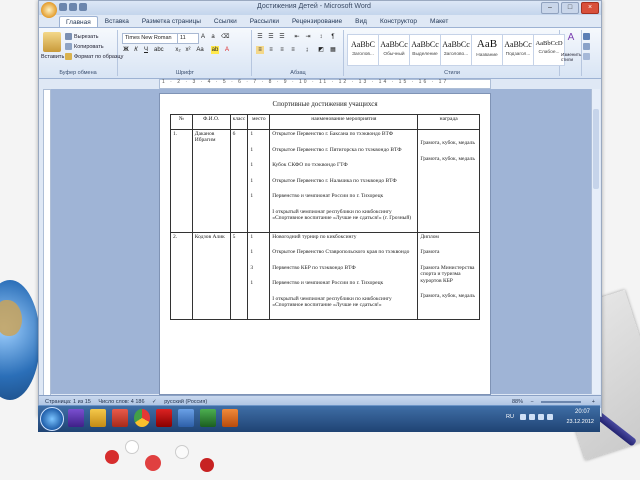 The image size is (640, 480). I want to click on folder-icon, so click(98, 418).